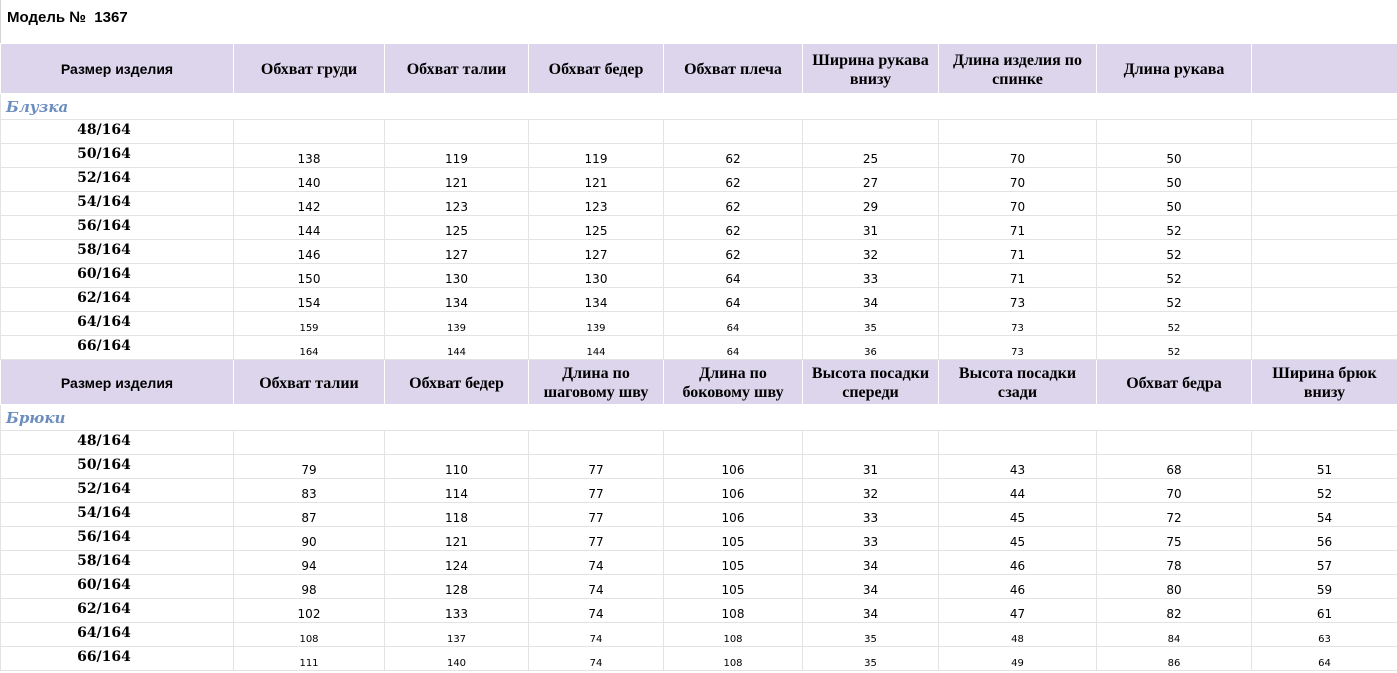 Image resolution: width=1397 pixels, height=673 pixels. I want to click on value-cell: 128, so click(456, 586).